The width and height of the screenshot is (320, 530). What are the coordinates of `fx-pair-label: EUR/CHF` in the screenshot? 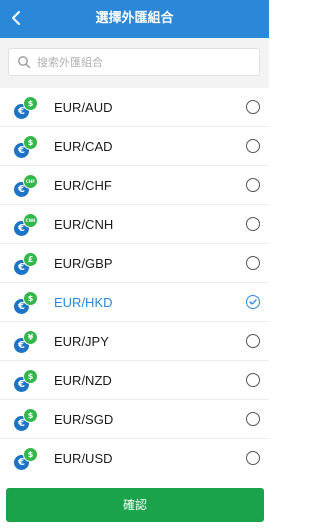 It's located at (83, 185).